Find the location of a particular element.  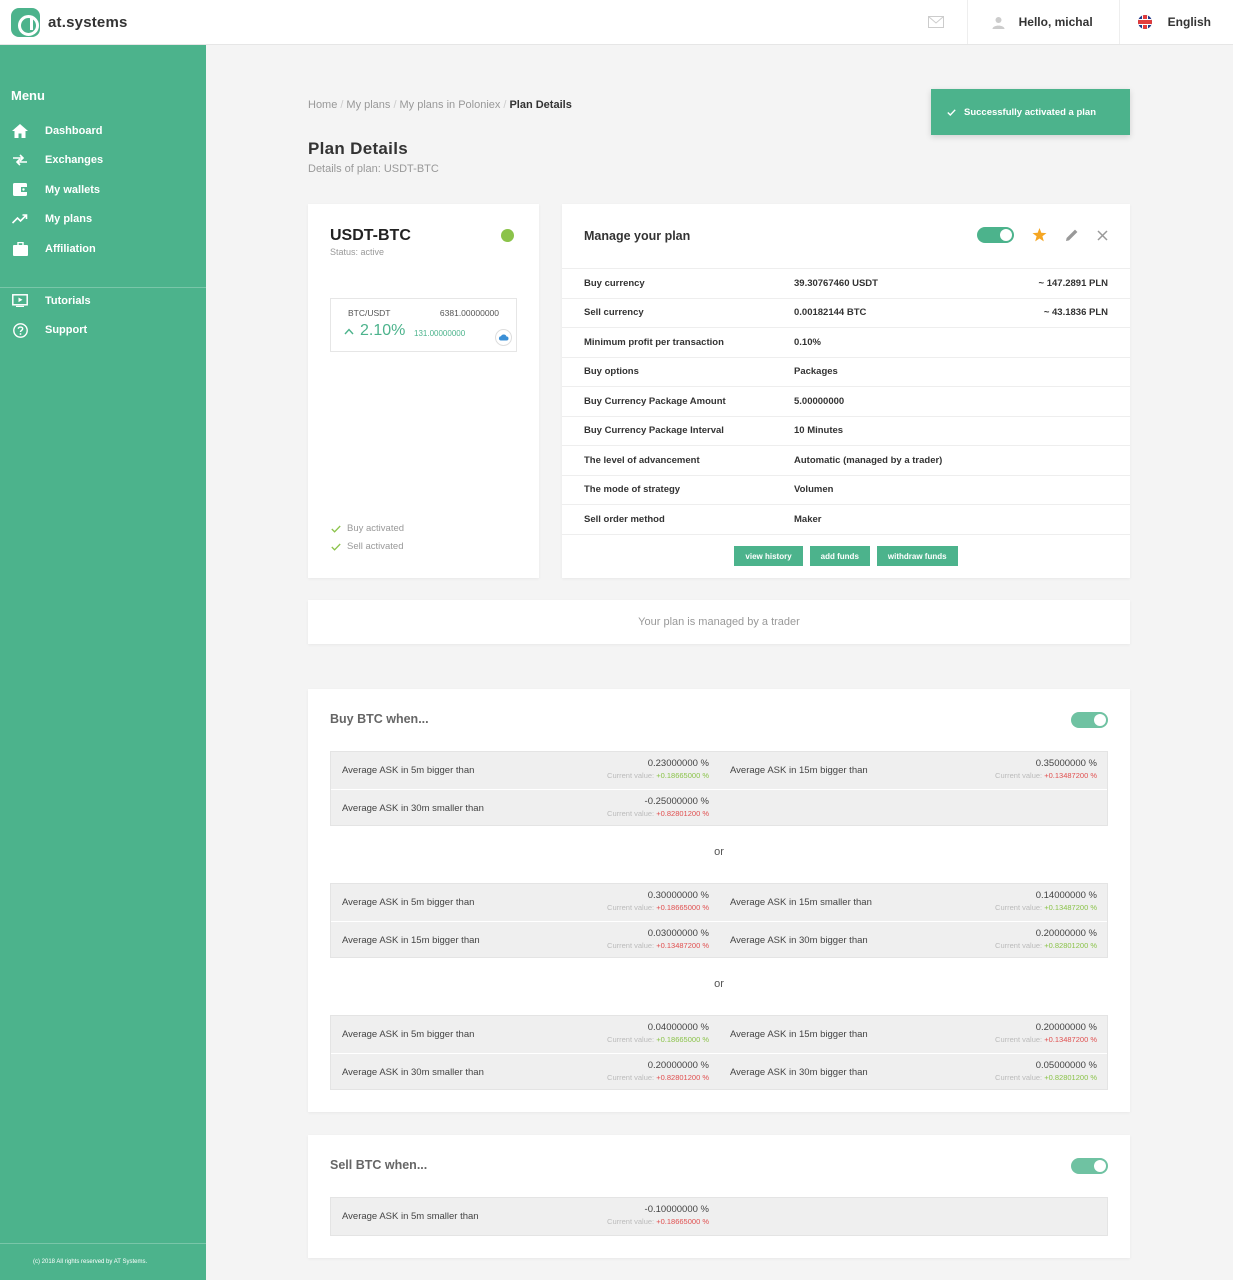

logo: at.systems is located at coordinates (69, 22).